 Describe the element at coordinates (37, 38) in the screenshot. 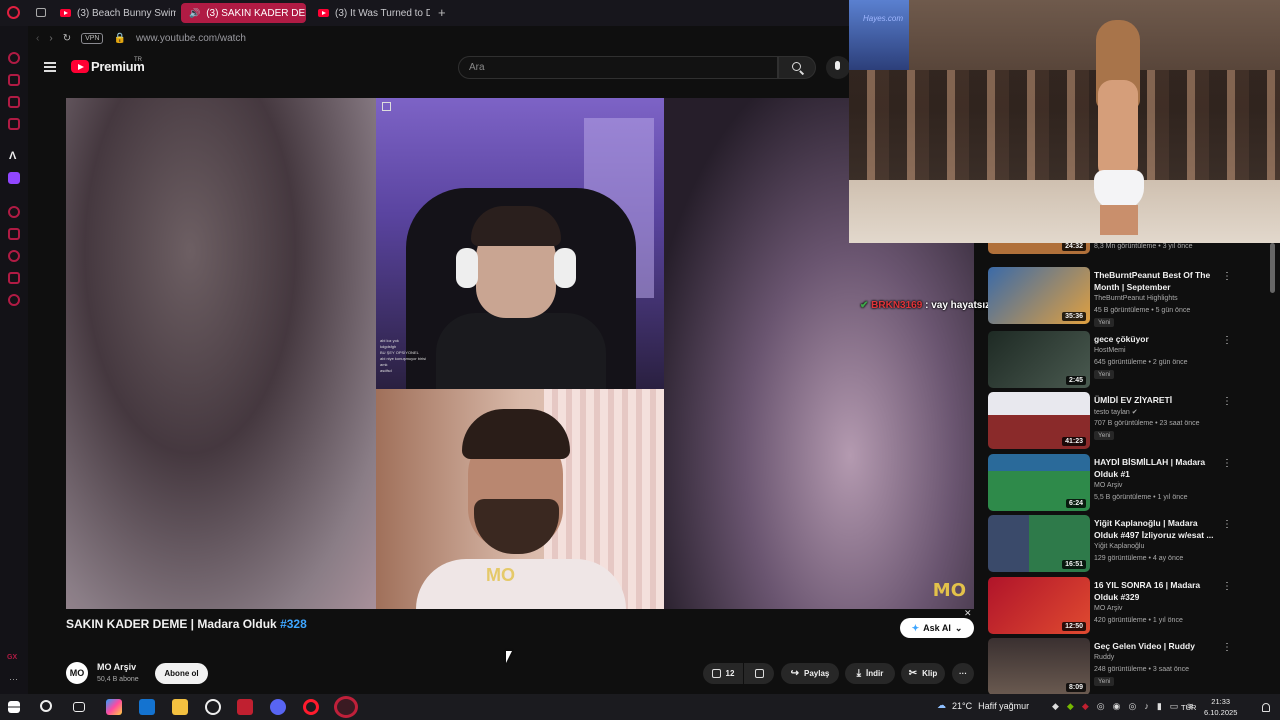

I see `back-icon: ‹` at that location.